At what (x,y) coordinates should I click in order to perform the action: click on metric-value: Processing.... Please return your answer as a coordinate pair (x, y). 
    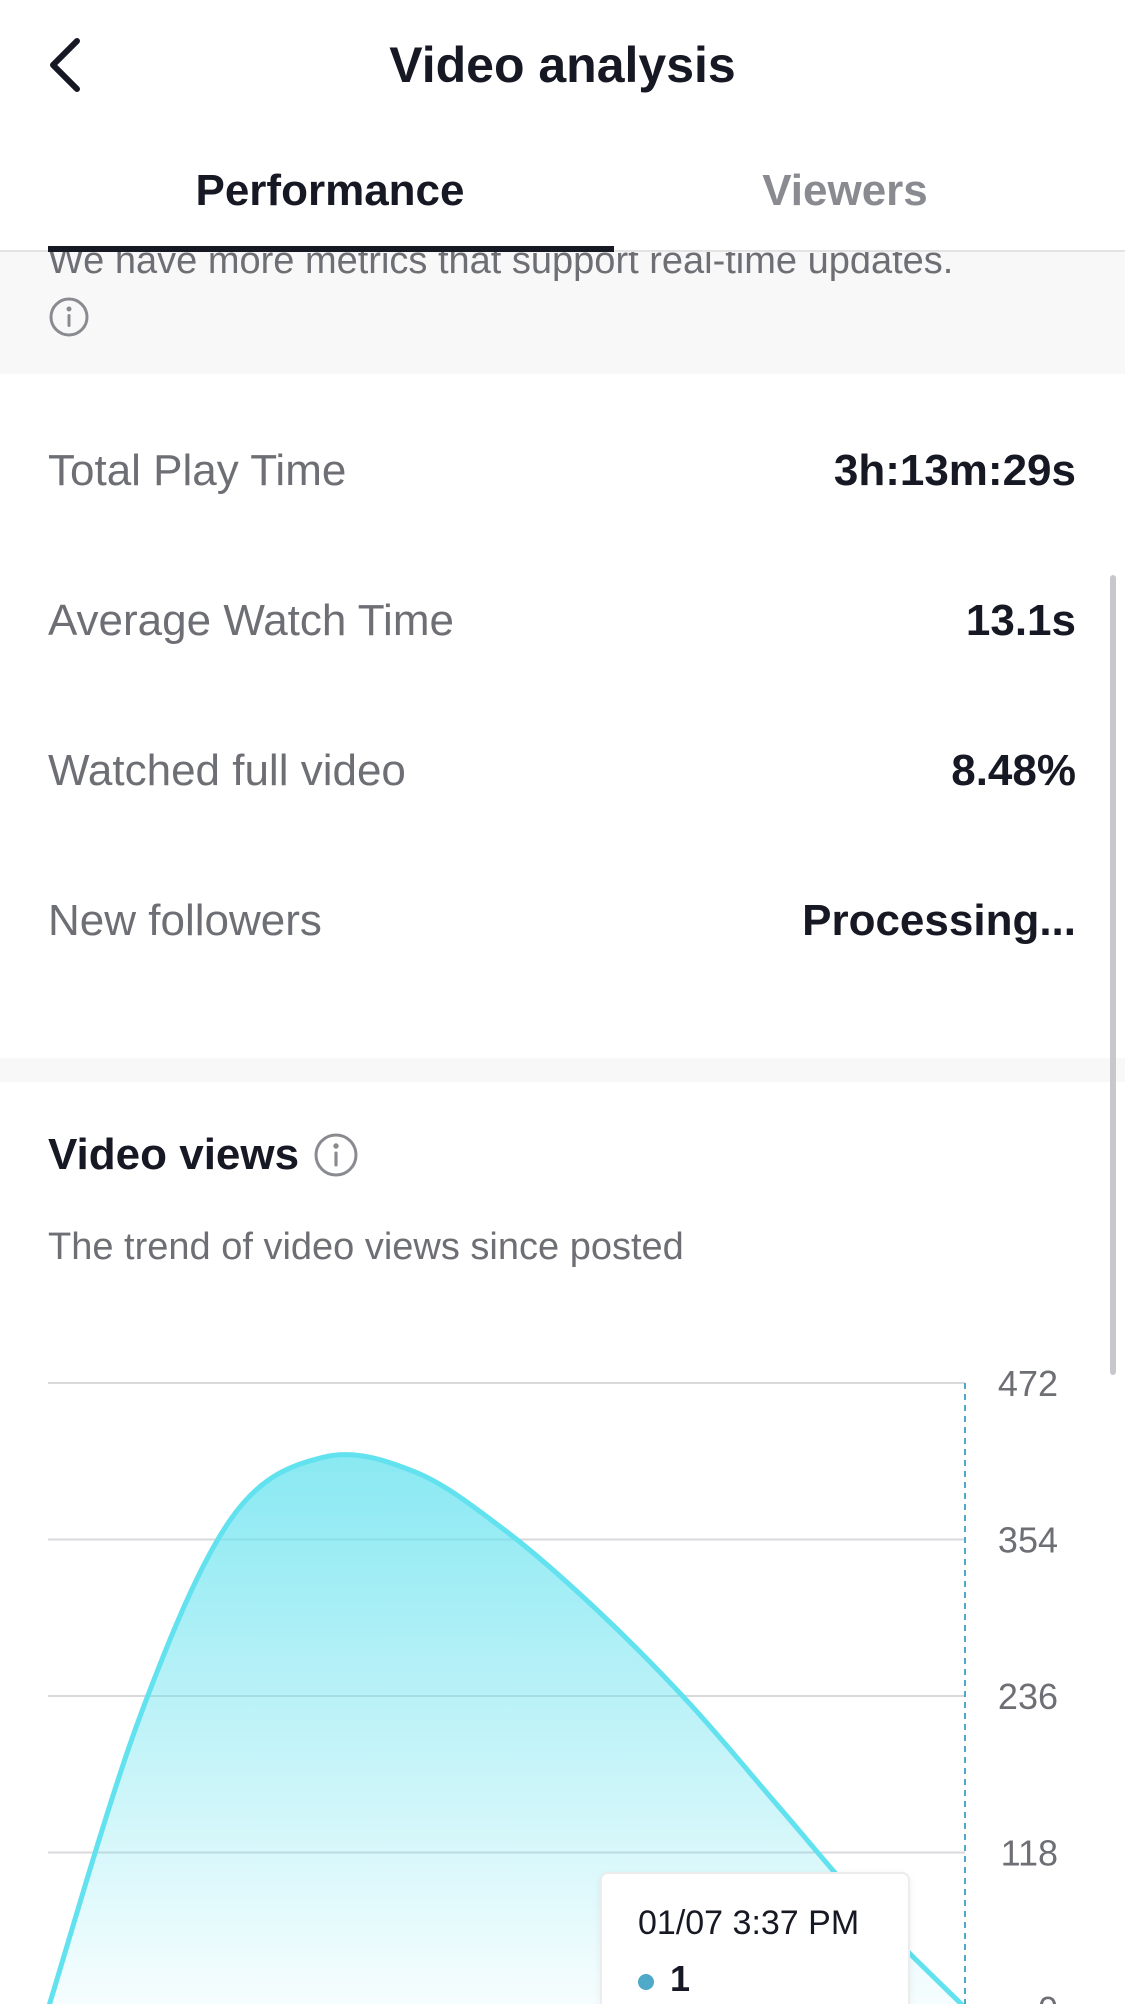
    Looking at the image, I should click on (939, 920).